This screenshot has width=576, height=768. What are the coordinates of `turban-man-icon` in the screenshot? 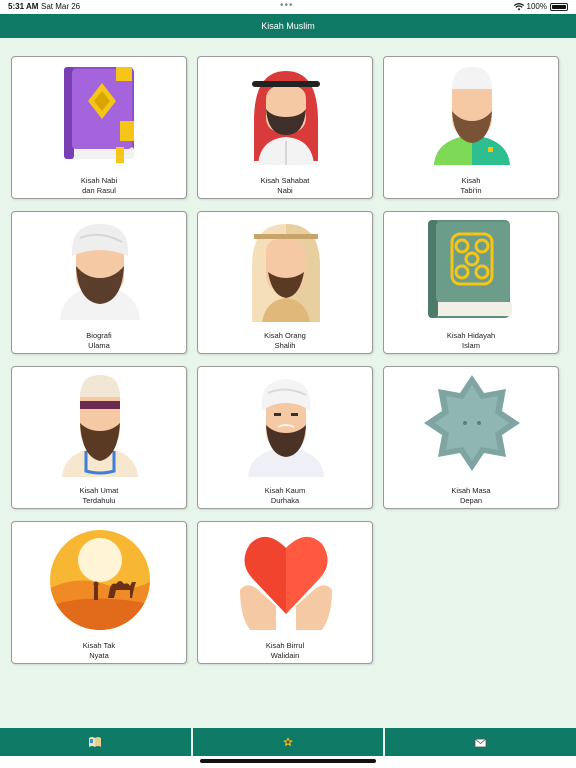 It's located at (286, 428).